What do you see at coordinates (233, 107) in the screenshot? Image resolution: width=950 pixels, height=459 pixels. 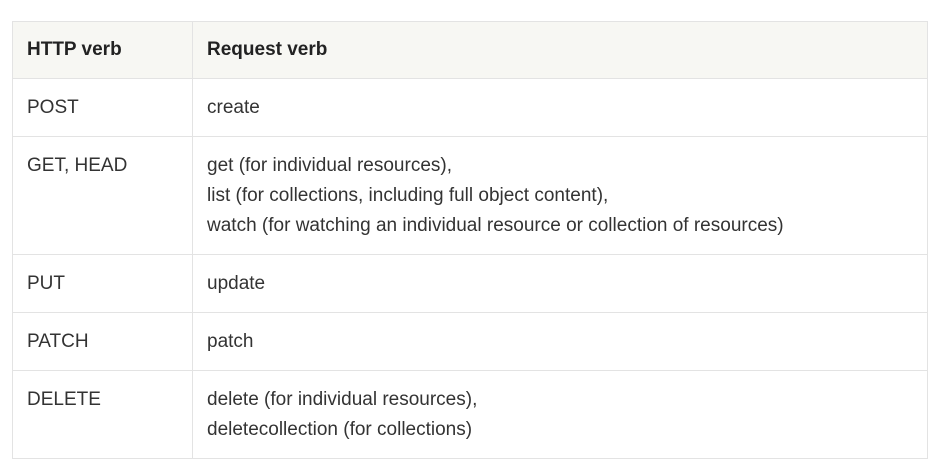 I see `request-verb-line: create` at bounding box center [233, 107].